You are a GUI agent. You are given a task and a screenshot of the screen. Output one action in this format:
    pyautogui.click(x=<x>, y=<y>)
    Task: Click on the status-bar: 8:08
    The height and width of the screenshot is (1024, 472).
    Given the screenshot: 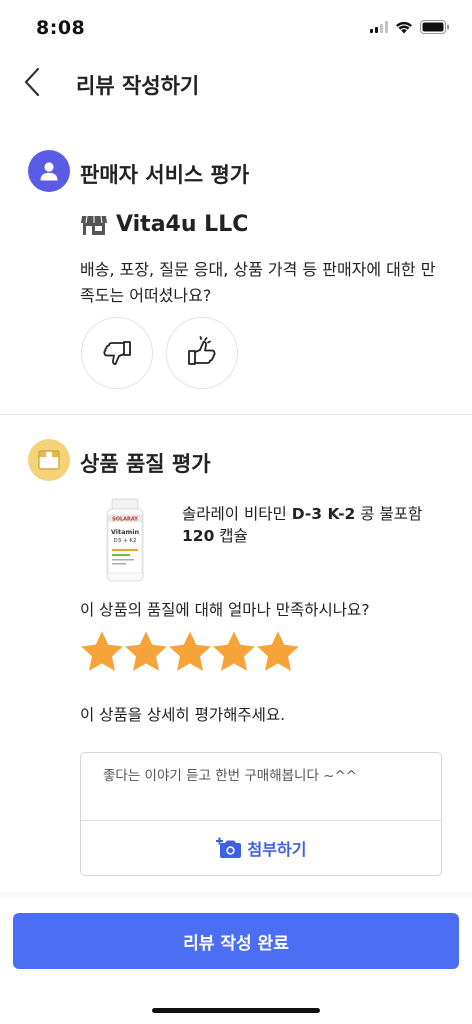 What is the action you would take?
    pyautogui.click(x=236, y=26)
    